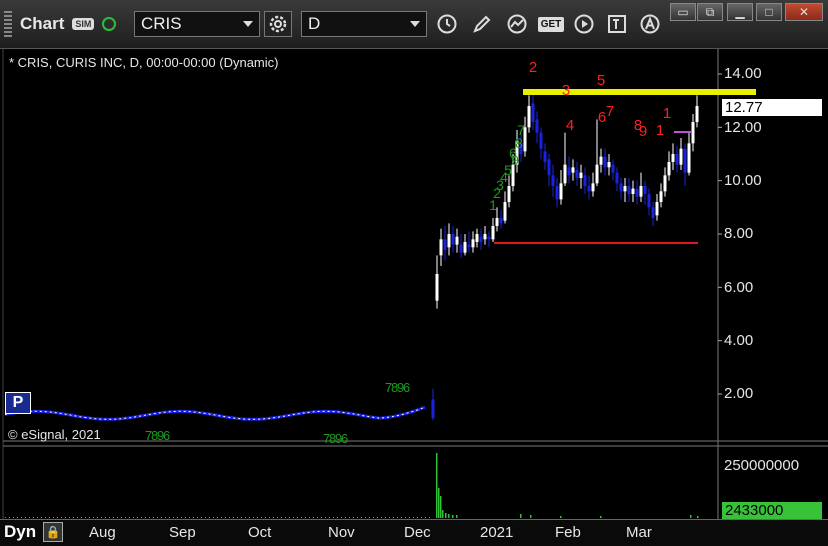 This screenshot has height=546, width=828. What do you see at coordinates (417, 532) in the screenshot?
I see `time-tick: Dec` at bounding box center [417, 532].